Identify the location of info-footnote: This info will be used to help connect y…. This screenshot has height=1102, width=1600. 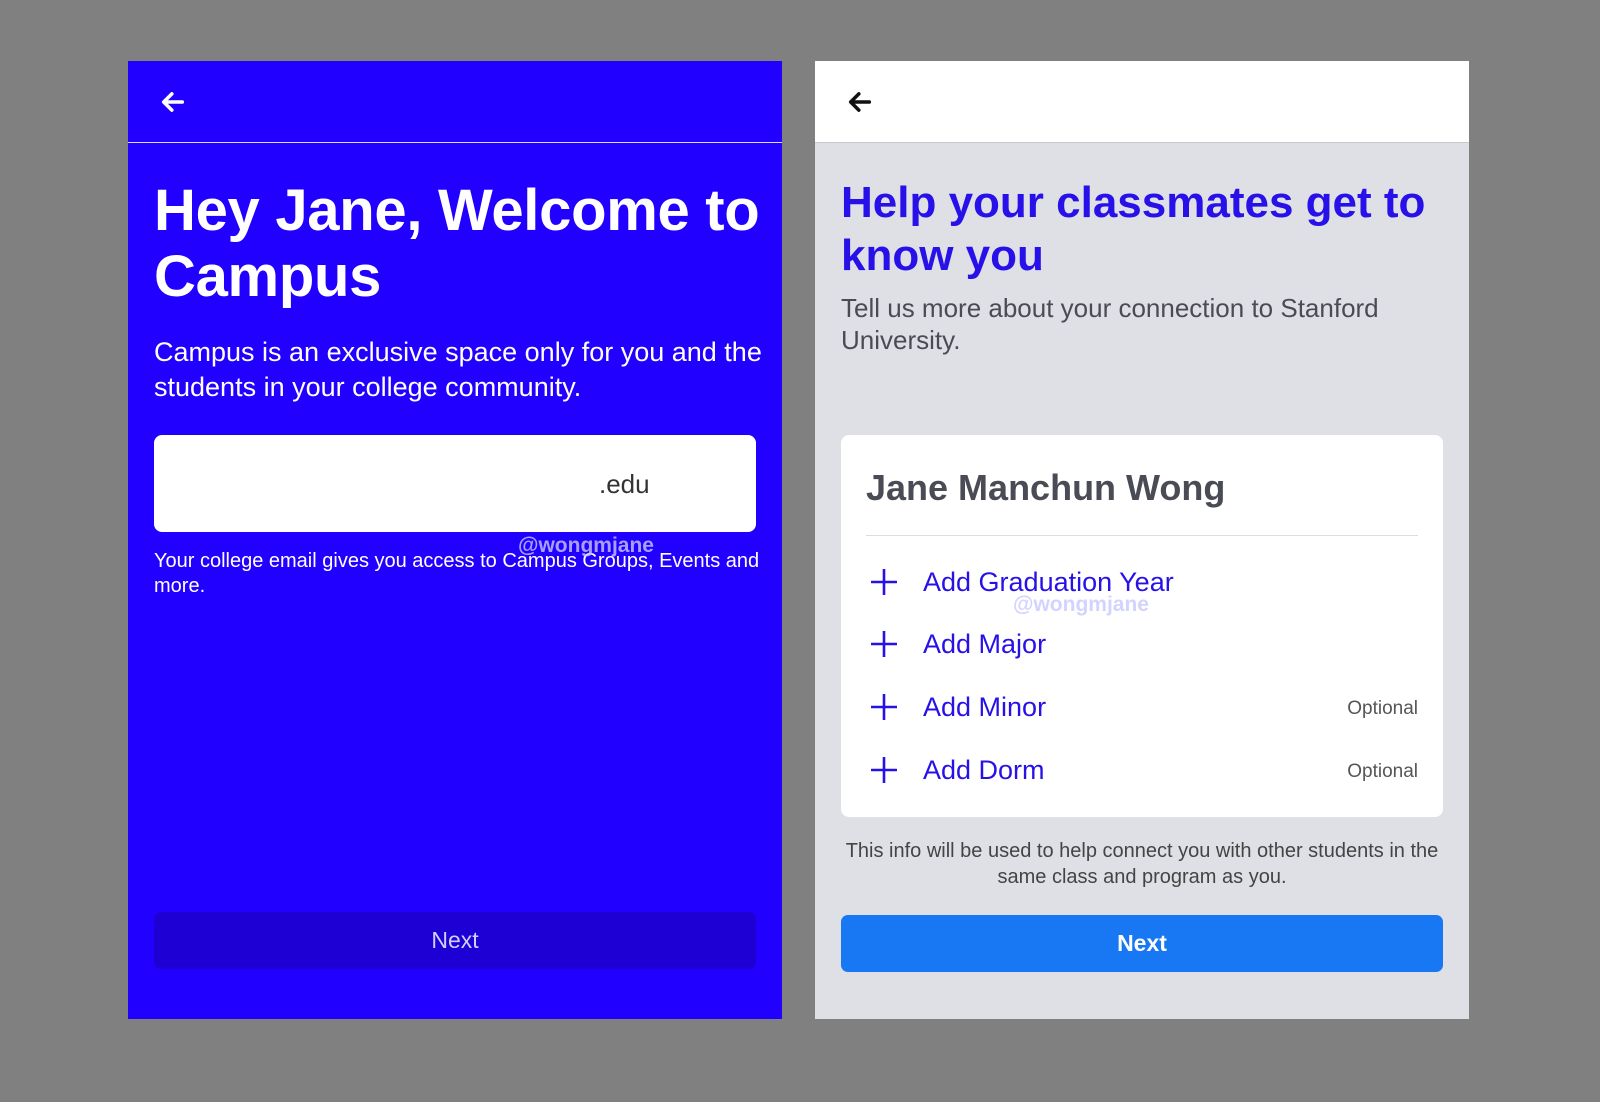
(1142, 864).